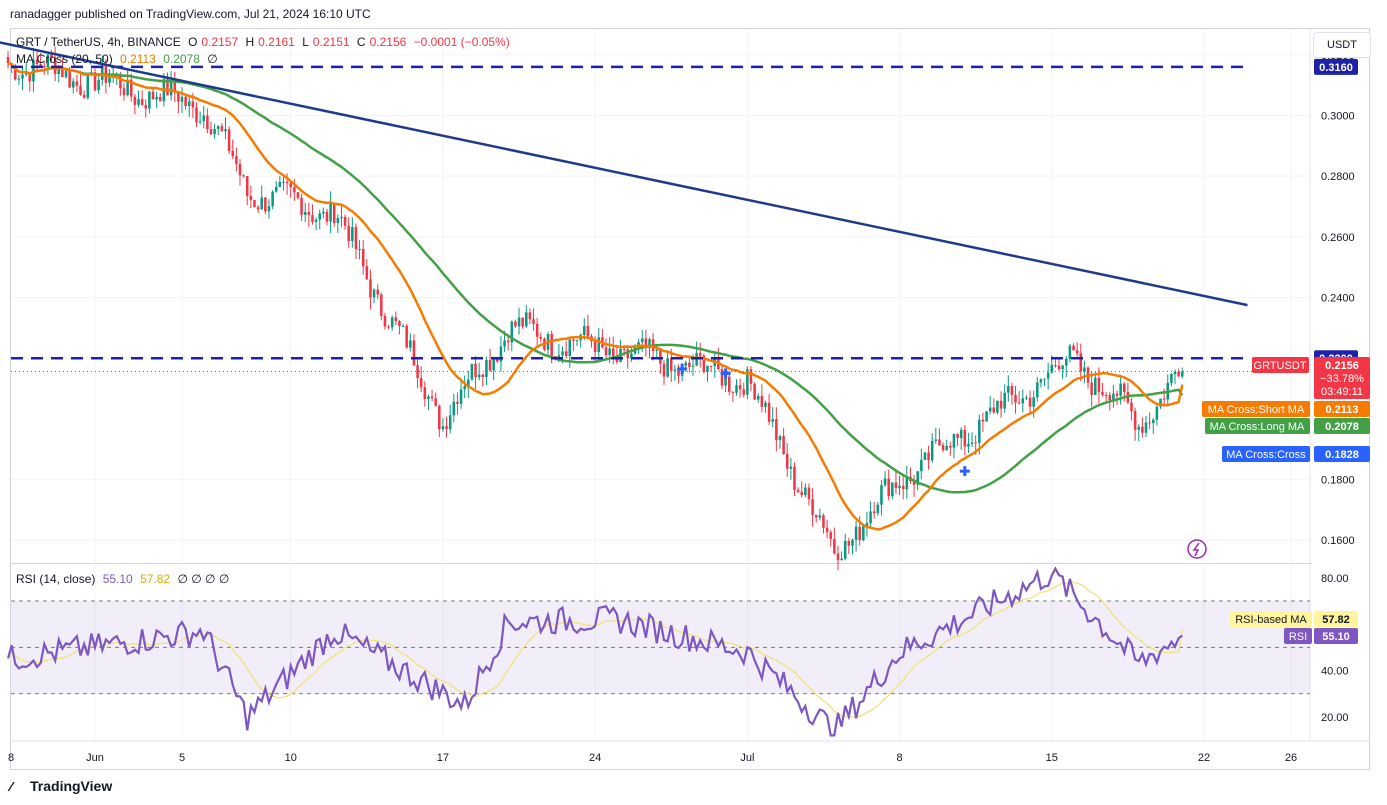  Describe the element at coordinates (1336, 68) in the screenshot. I see `level-high-label: 0.3160` at that location.